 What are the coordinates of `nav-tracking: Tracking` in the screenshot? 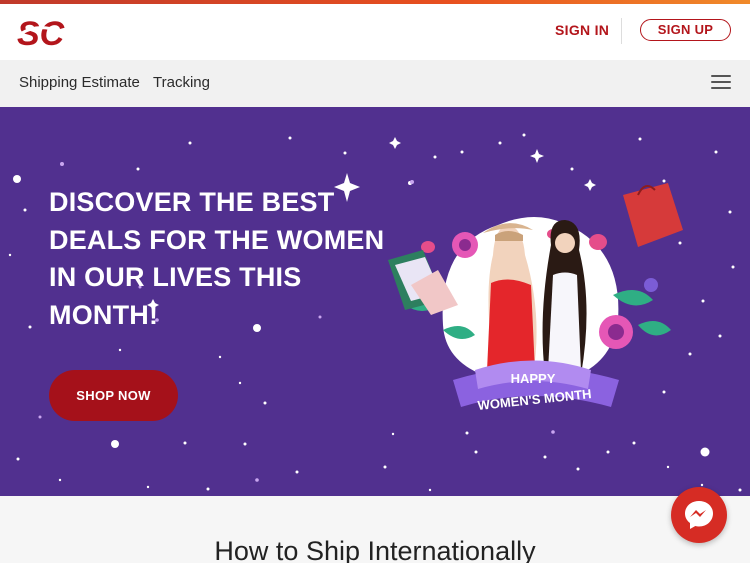 It's located at (181, 82).